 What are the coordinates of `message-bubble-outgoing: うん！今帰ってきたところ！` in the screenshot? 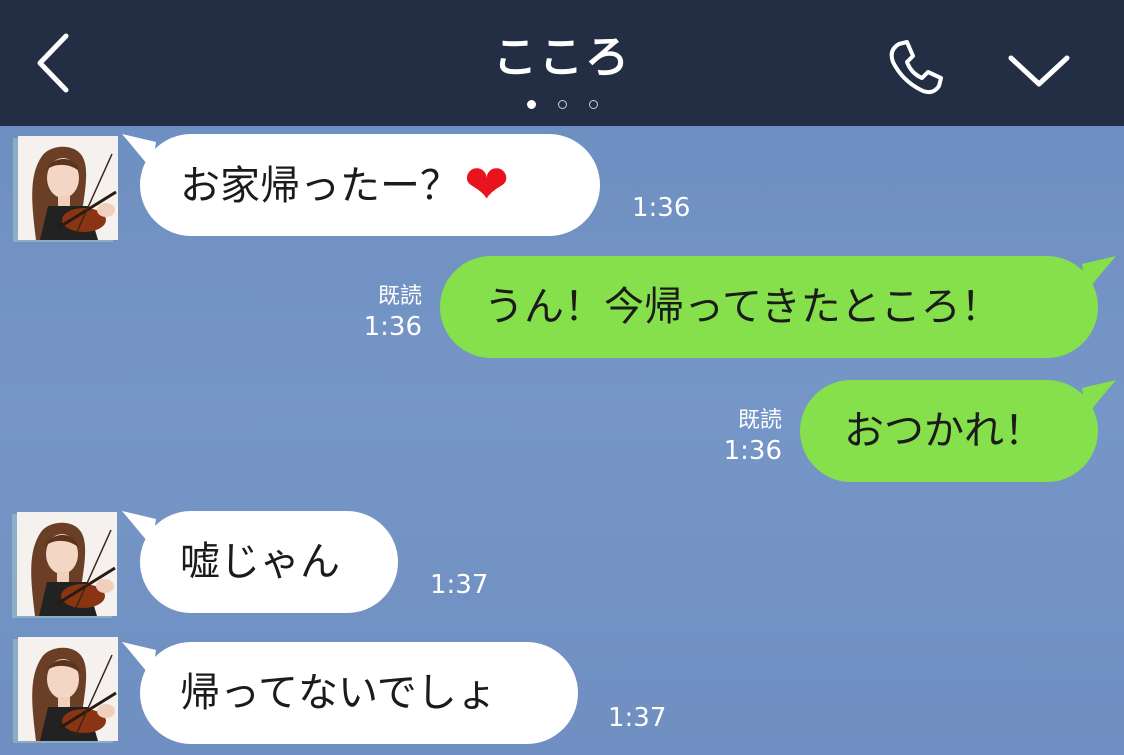 It's located at (778, 307).